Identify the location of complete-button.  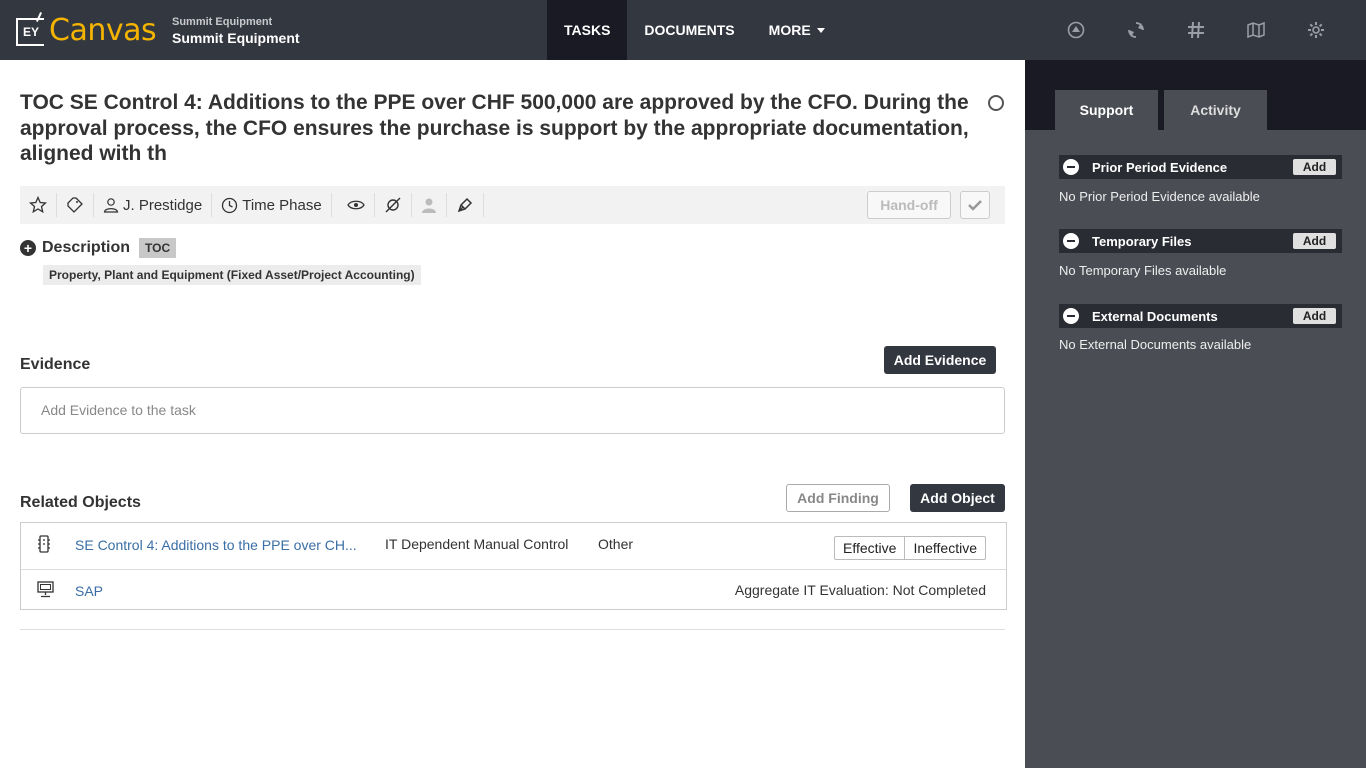
(975, 205).